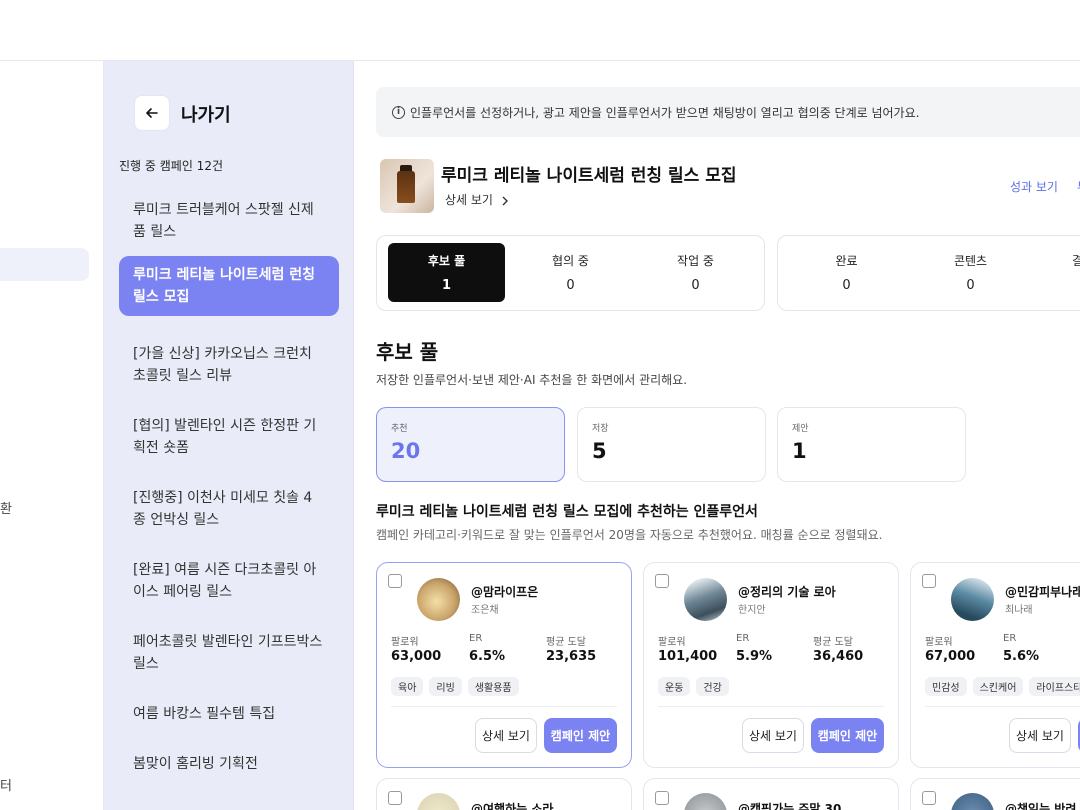 The image size is (1080, 810). I want to click on stage-complete: 완료 0, so click(846, 272).